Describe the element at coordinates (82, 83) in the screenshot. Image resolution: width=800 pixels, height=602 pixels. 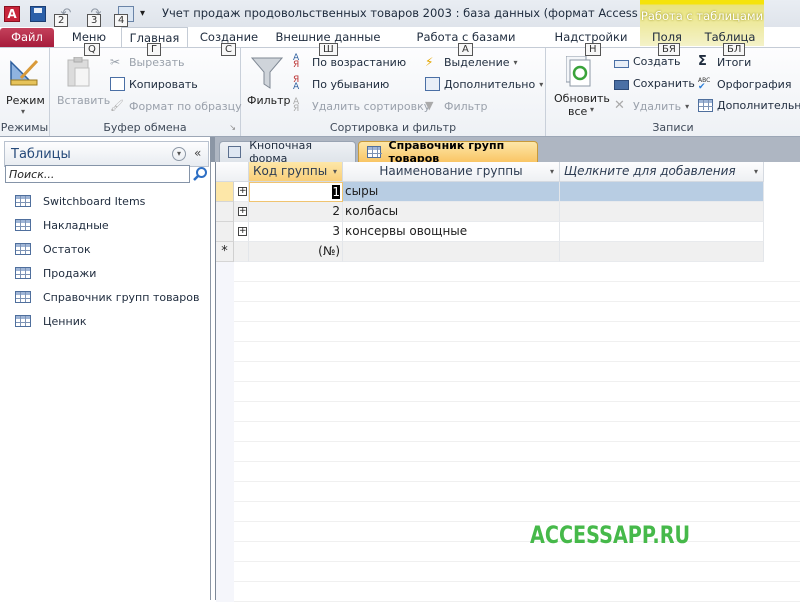
I see `paste-button: Вставить` at that location.